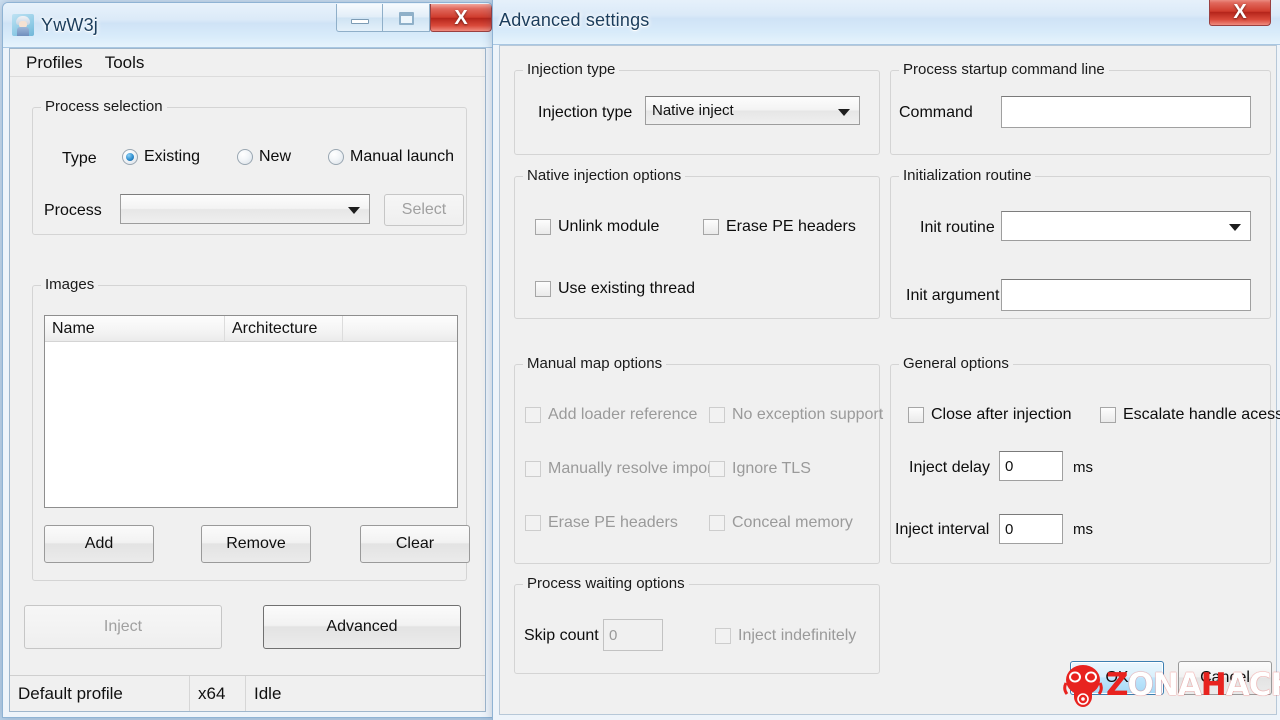 Image resolution: width=1280 pixels, height=720 pixels. What do you see at coordinates (1031, 529) in the screenshot?
I see `inject-interval-input: 0` at bounding box center [1031, 529].